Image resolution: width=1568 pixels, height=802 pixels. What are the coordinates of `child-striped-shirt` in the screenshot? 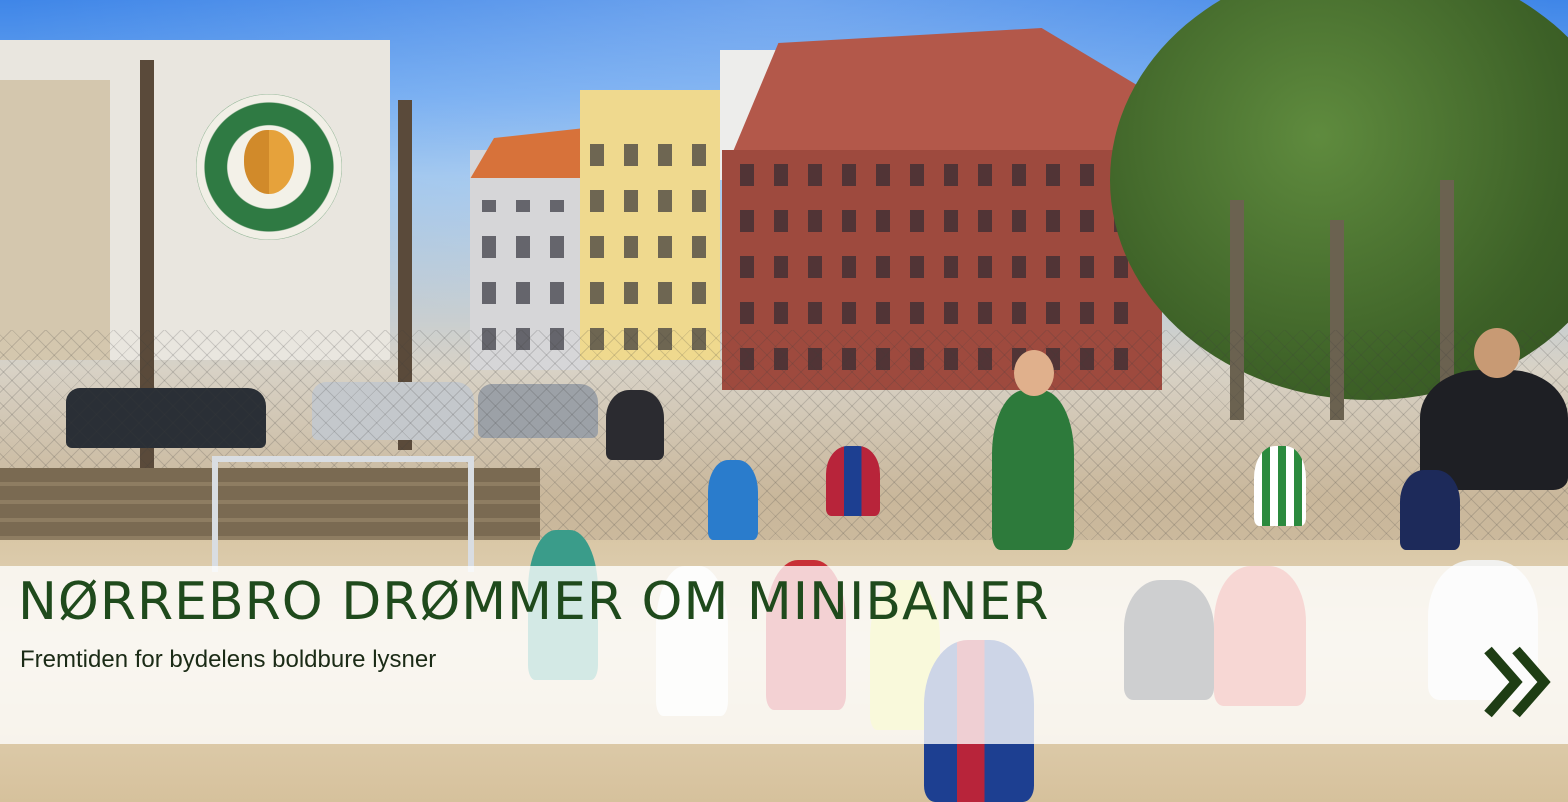 It's located at (1280, 486).